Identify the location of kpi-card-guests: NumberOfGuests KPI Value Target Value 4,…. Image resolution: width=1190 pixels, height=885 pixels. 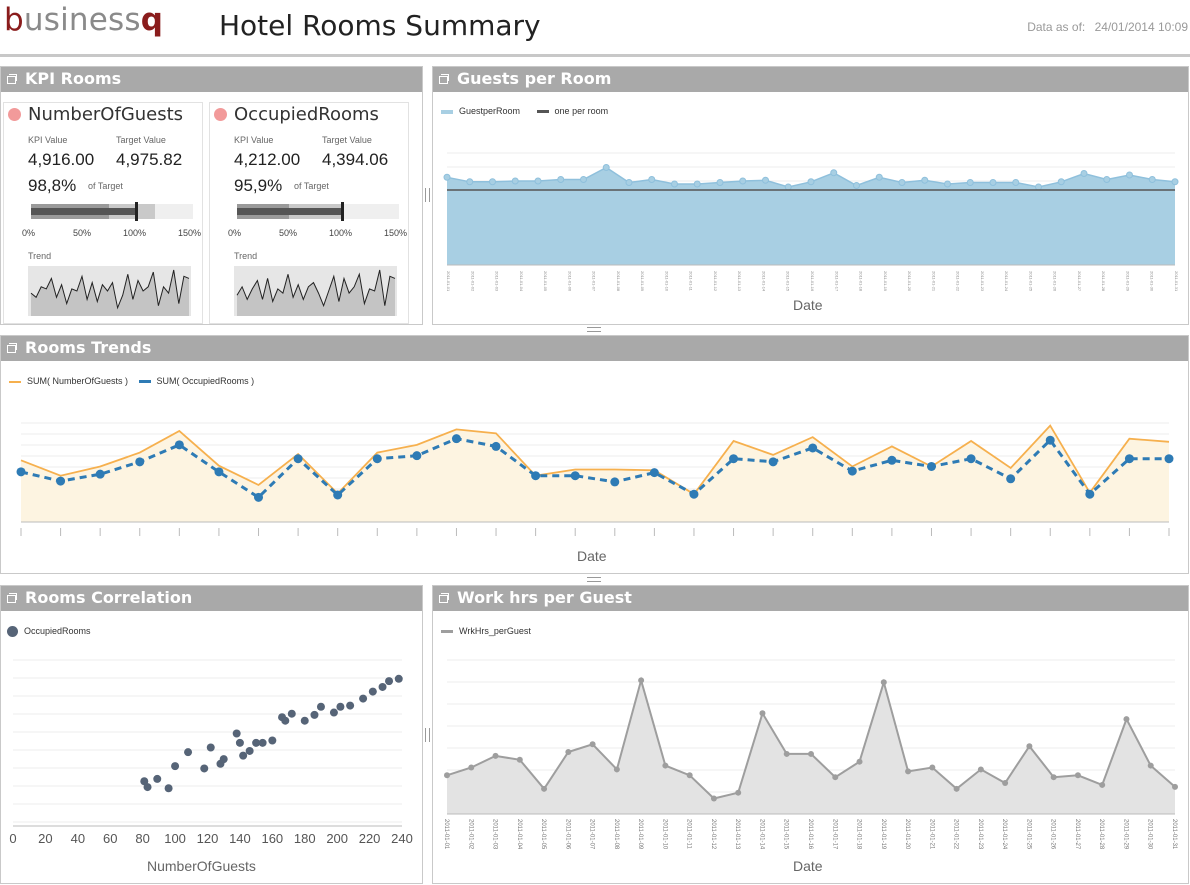
(103, 213).